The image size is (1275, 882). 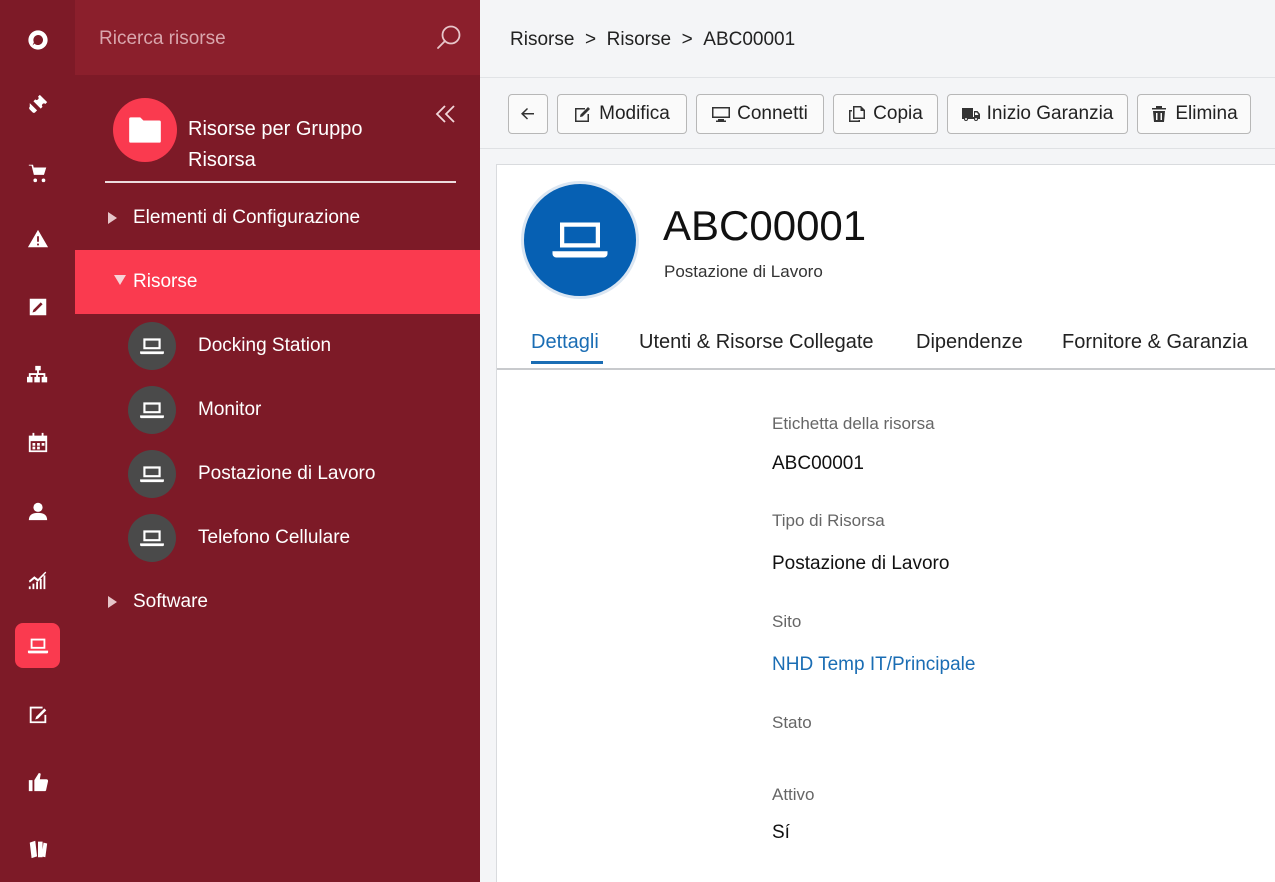 I want to click on field-label-etichetta: Etichetta della risorsa, so click(x=853, y=423).